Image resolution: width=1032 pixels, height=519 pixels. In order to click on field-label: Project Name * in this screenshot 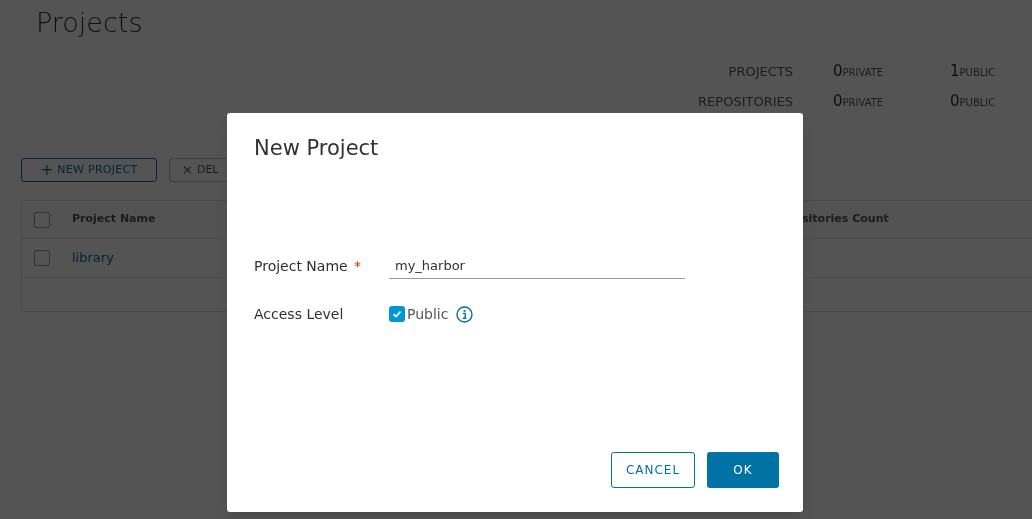, I will do `click(308, 266)`.